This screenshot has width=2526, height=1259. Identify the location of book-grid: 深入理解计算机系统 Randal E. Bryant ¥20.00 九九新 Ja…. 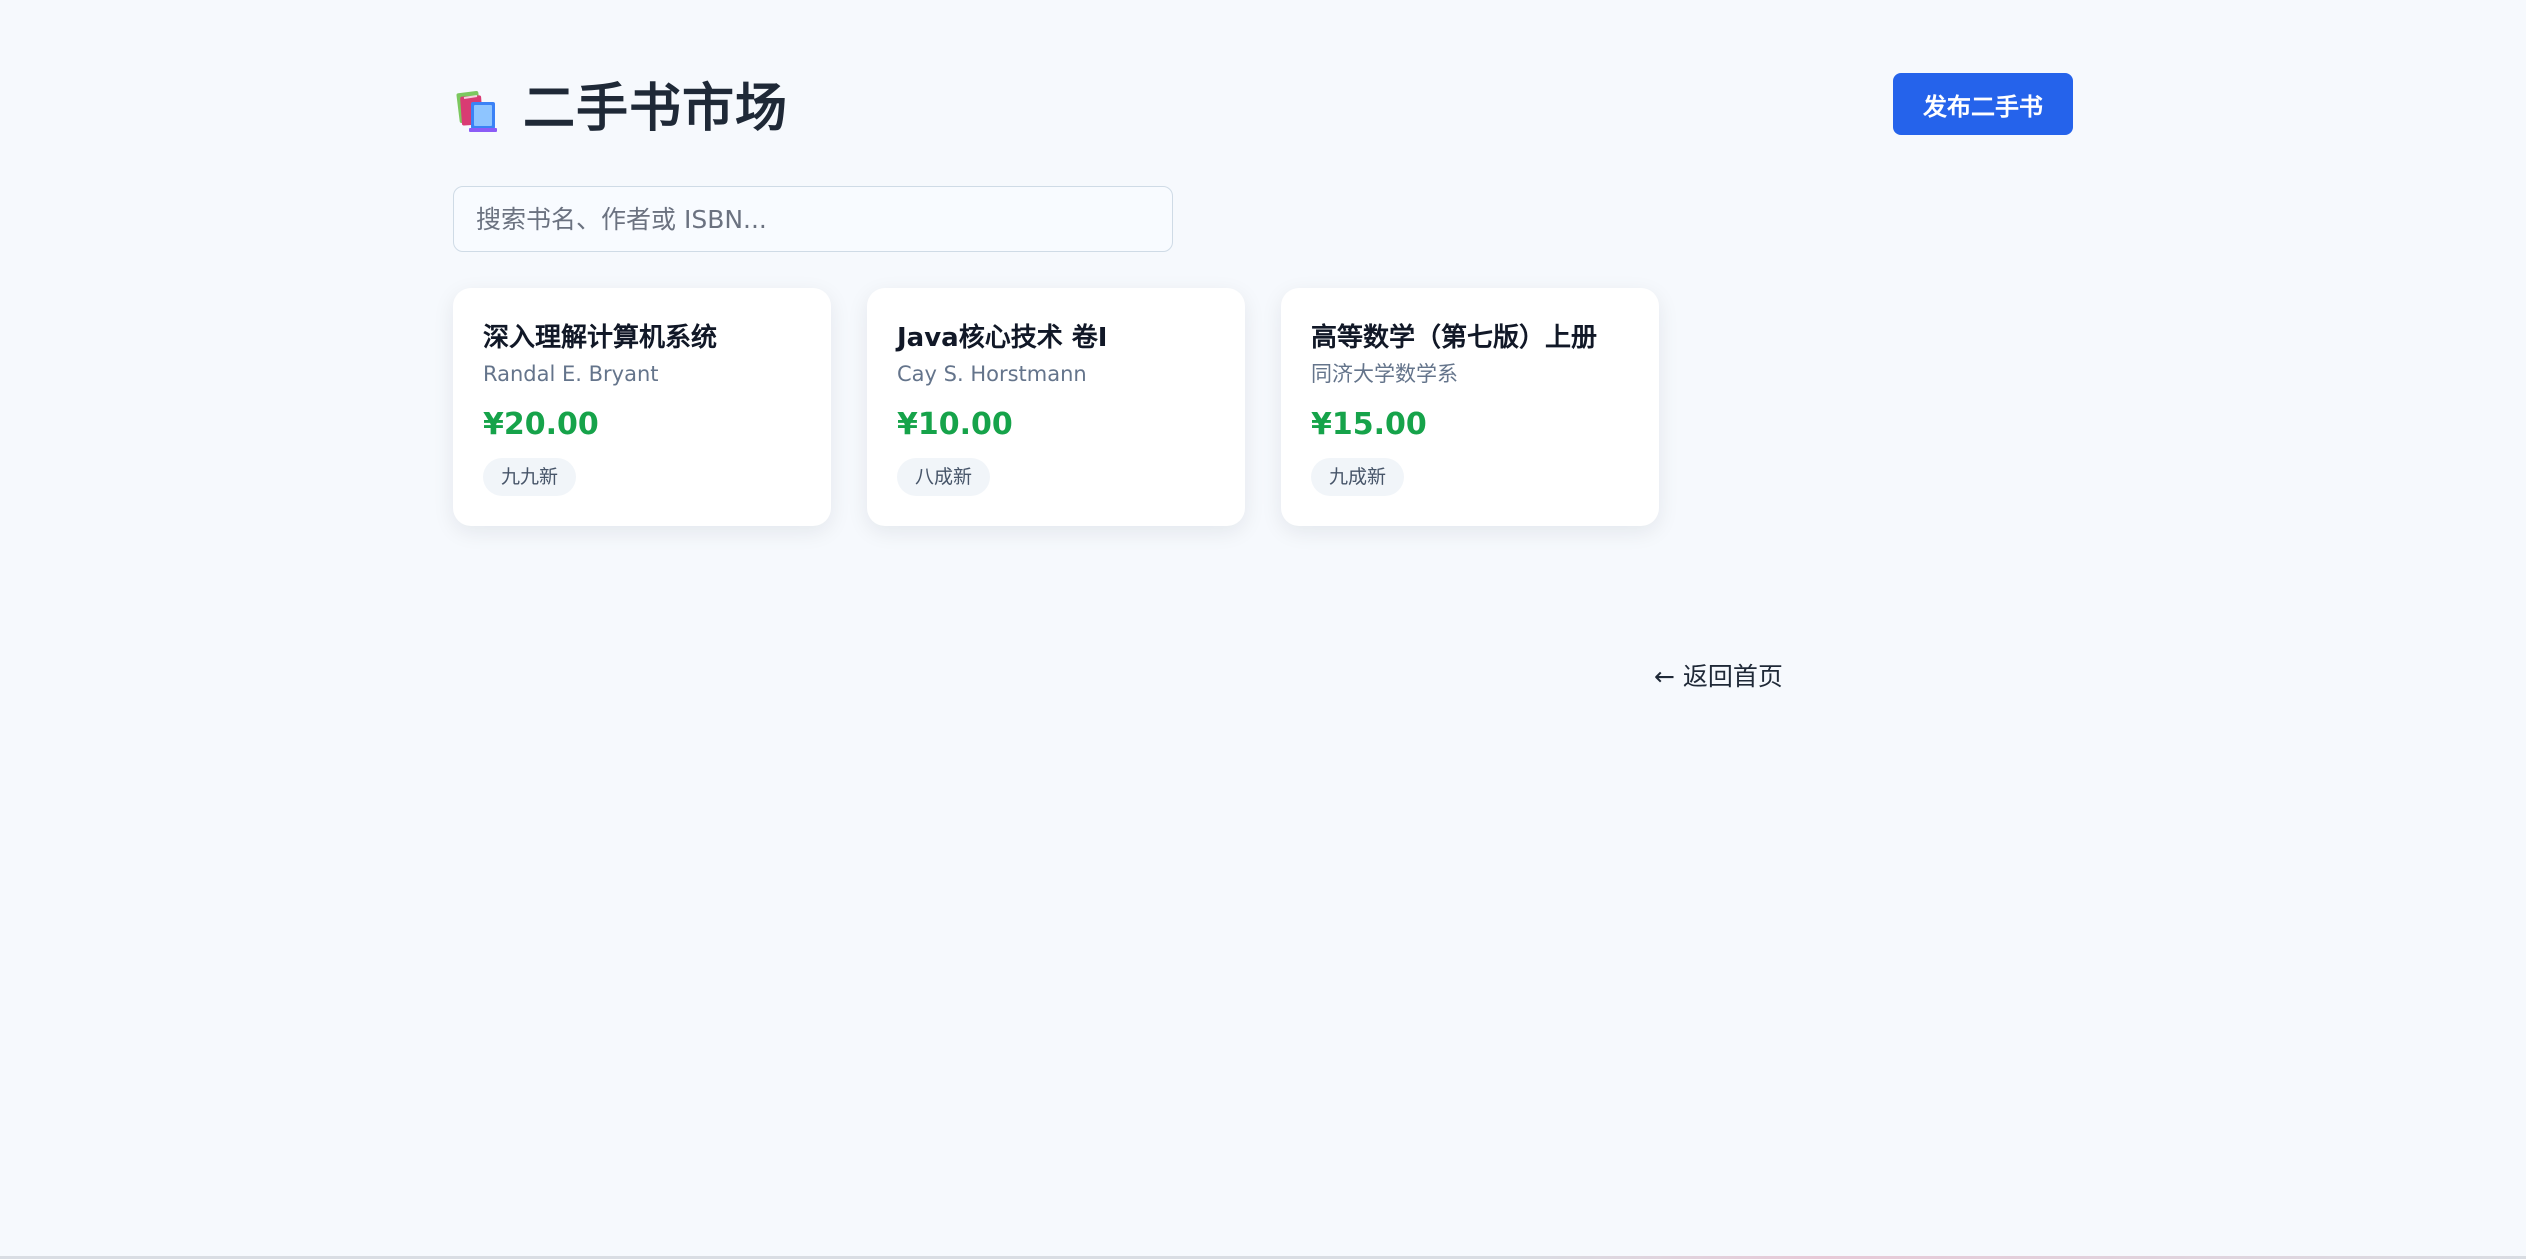
(1263, 407).